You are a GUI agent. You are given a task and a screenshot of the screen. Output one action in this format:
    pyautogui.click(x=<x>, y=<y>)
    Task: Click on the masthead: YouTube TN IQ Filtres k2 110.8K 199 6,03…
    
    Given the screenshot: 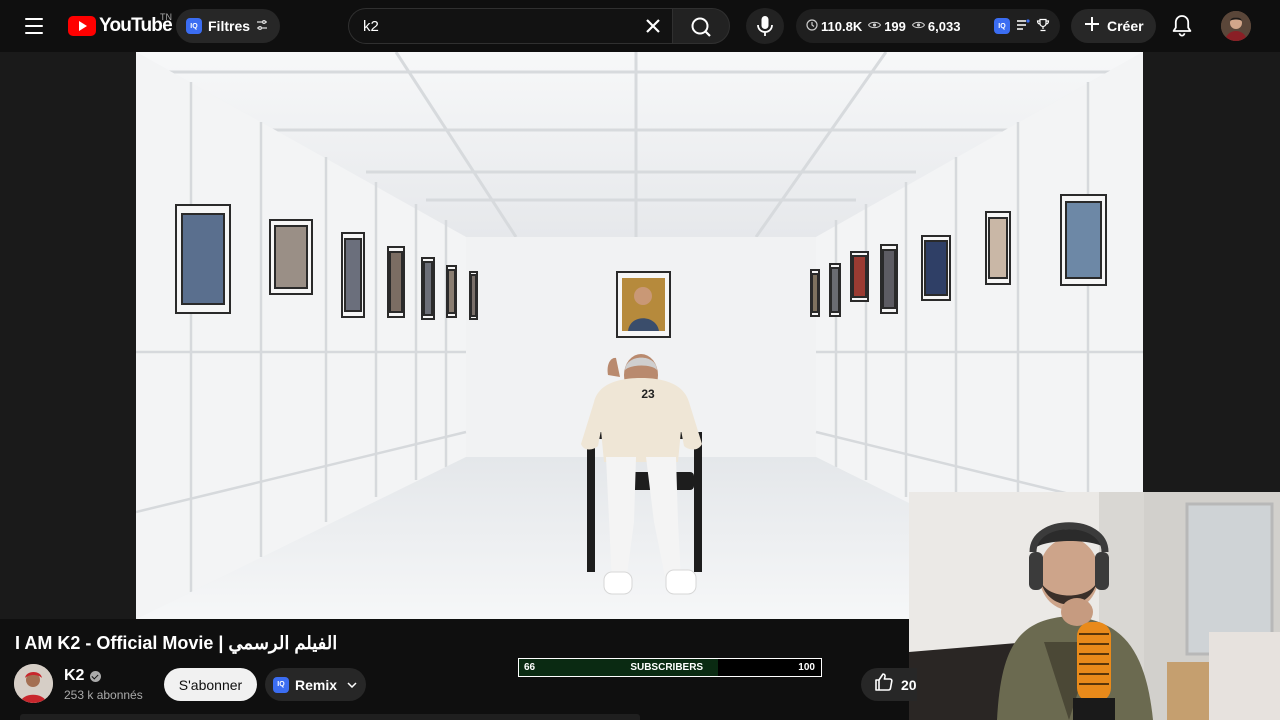 What is the action you would take?
    pyautogui.click(x=640, y=26)
    